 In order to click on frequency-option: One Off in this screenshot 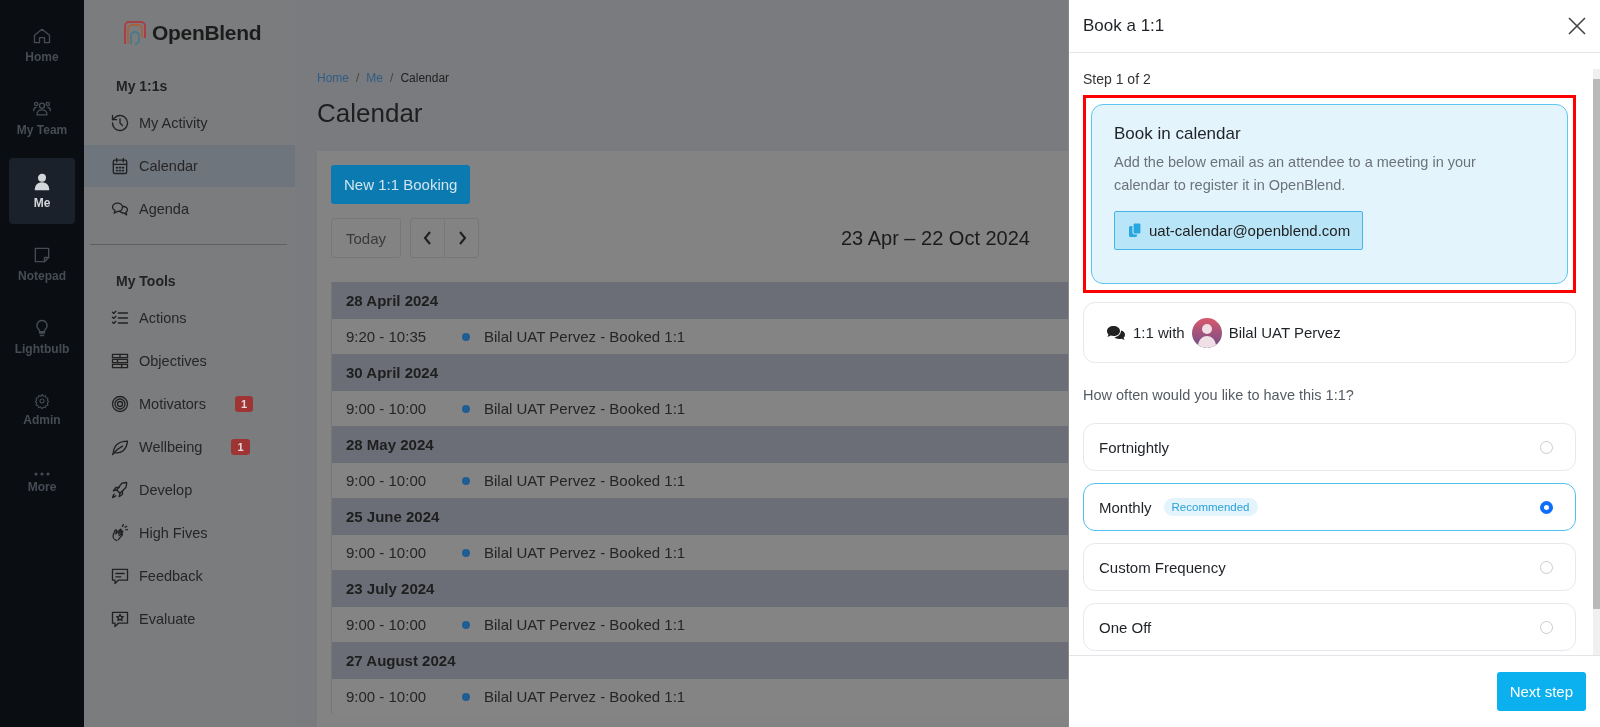, I will do `click(1329, 627)`.